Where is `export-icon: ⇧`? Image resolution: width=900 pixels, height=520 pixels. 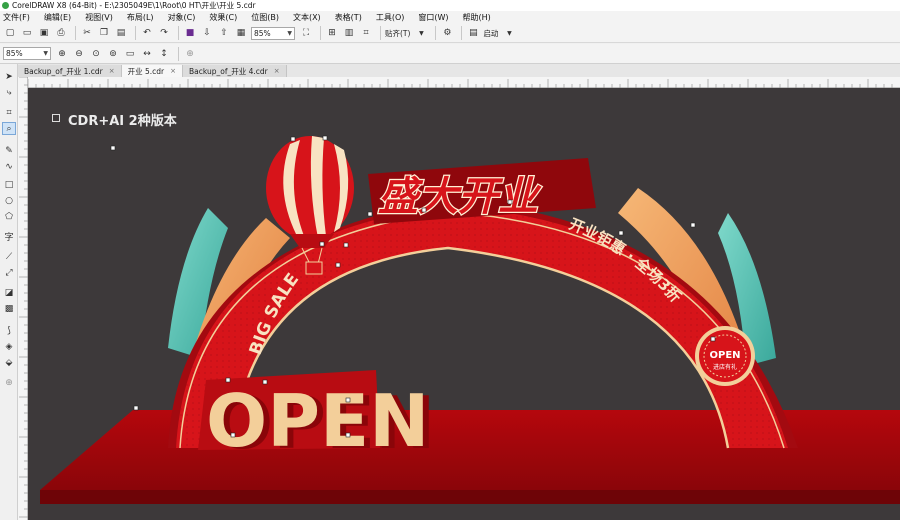
export-icon: ⇧ is located at coordinates (224, 33).